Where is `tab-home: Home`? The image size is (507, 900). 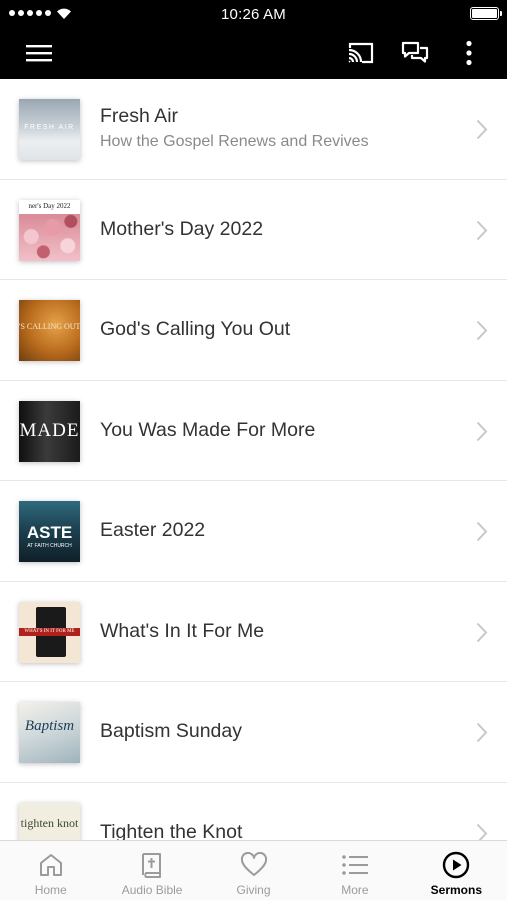 tab-home: Home is located at coordinates (50, 870).